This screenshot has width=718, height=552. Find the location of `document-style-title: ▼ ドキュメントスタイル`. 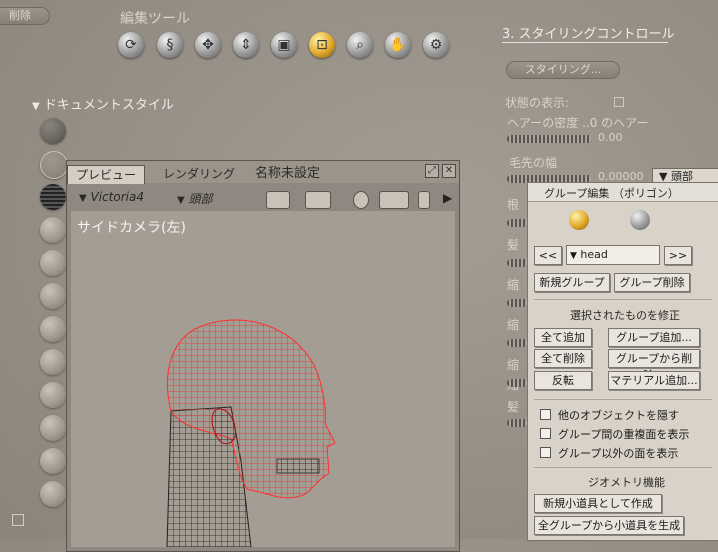

document-style-title: ▼ ドキュメントスタイル is located at coordinates (103, 103).